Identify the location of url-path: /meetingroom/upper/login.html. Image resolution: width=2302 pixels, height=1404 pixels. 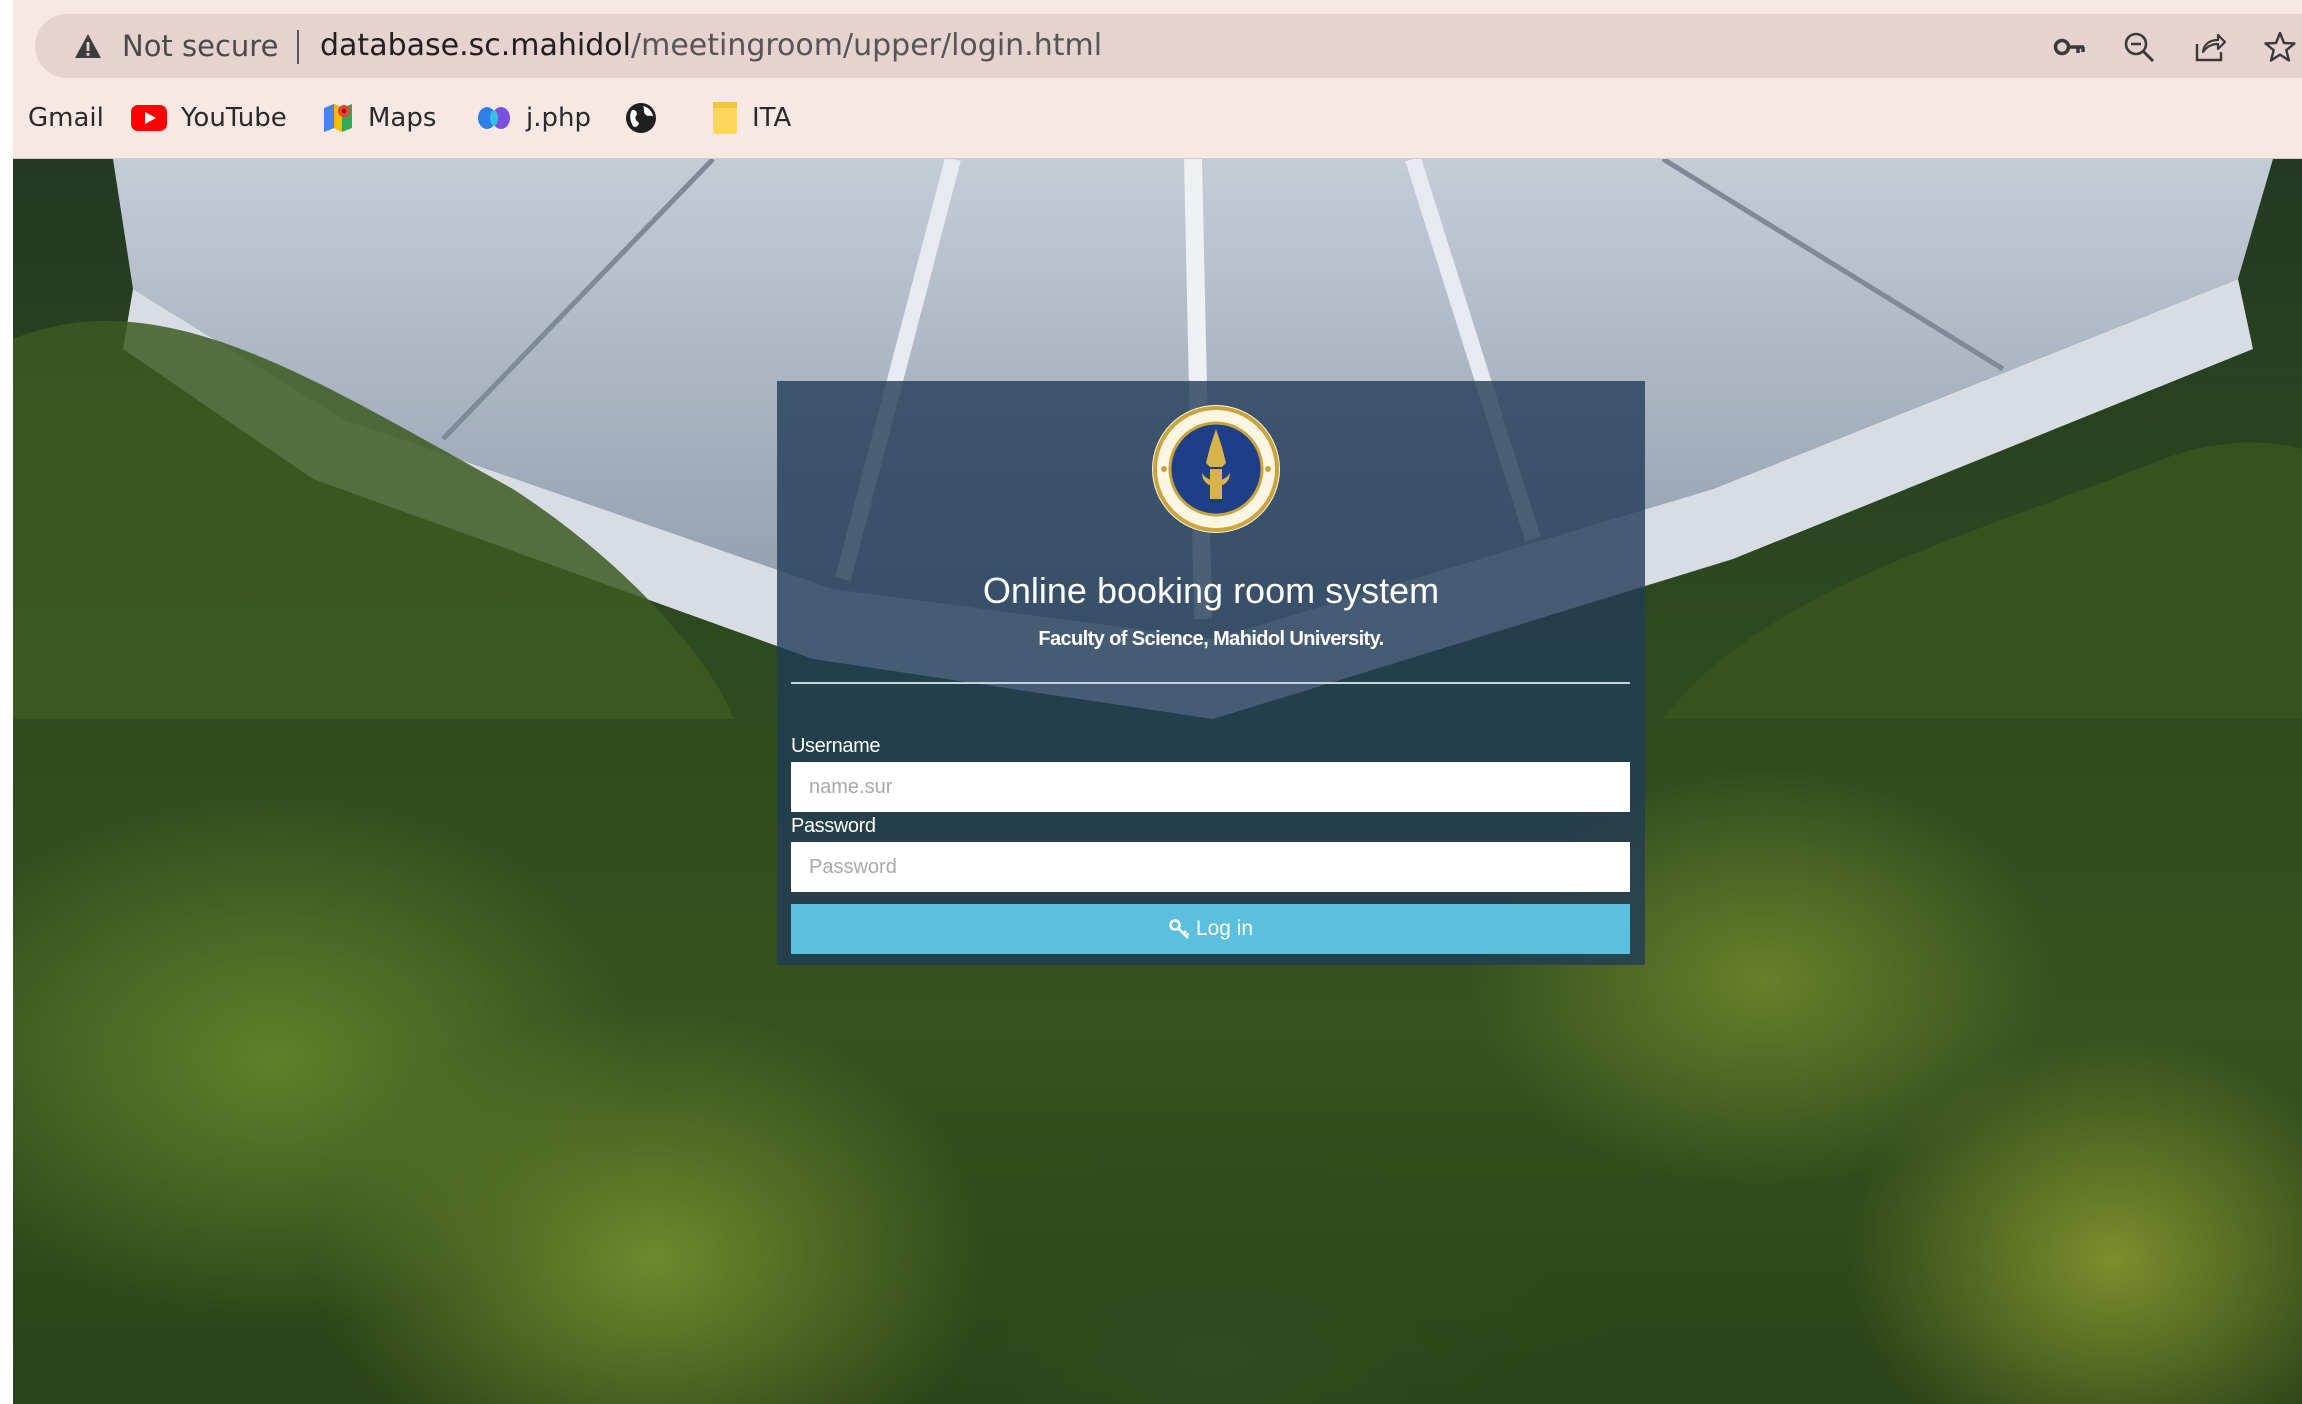
(866, 45).